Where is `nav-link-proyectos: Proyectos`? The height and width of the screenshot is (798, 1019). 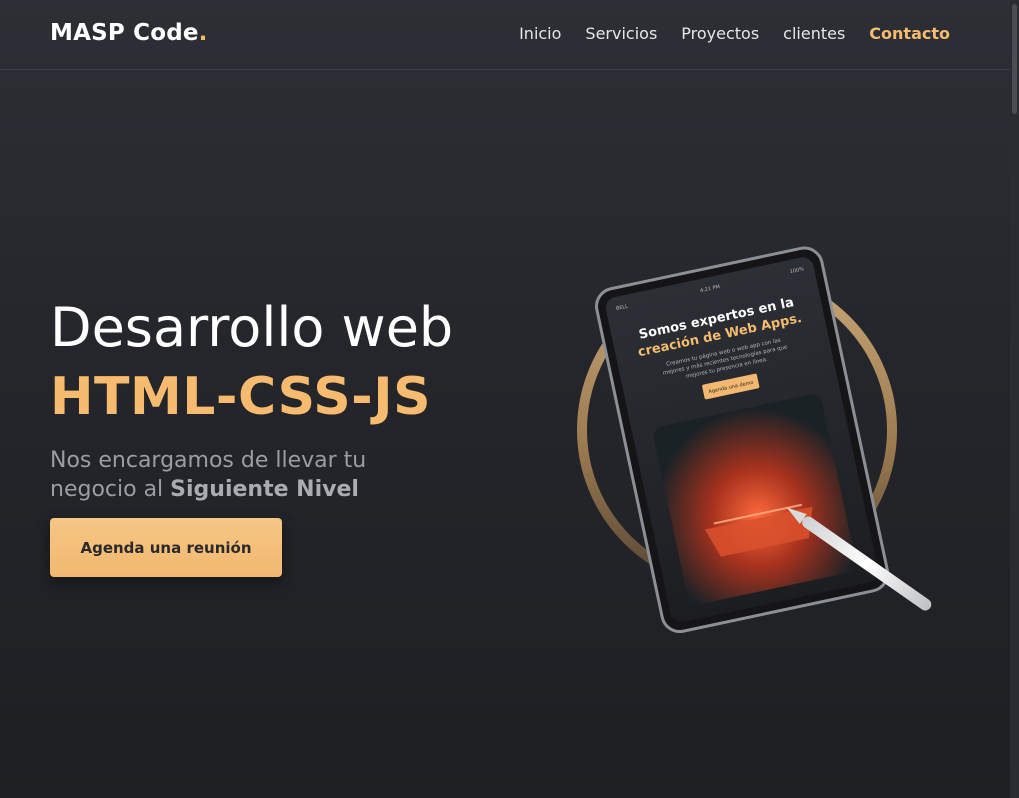
nav-link-proyectos: Proyectos is located at coordinates (720, 33).